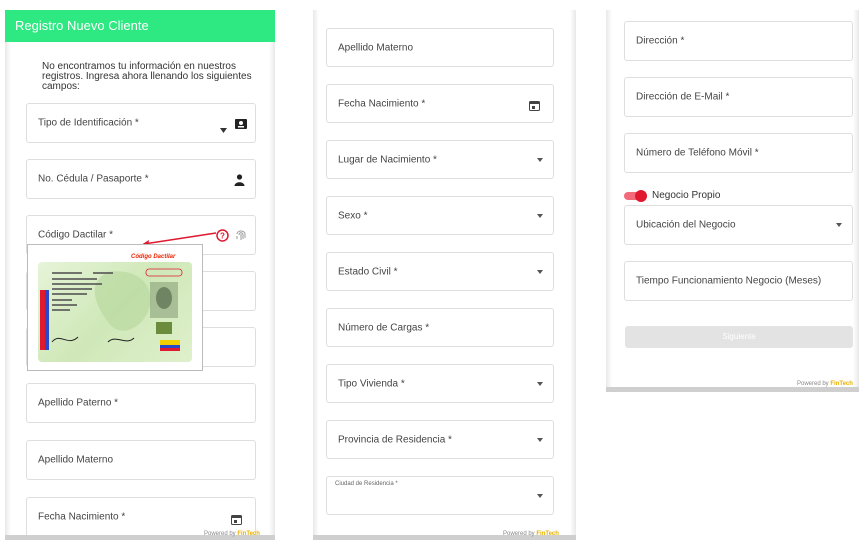  I want to click on id-card-image, so click(115, 312).